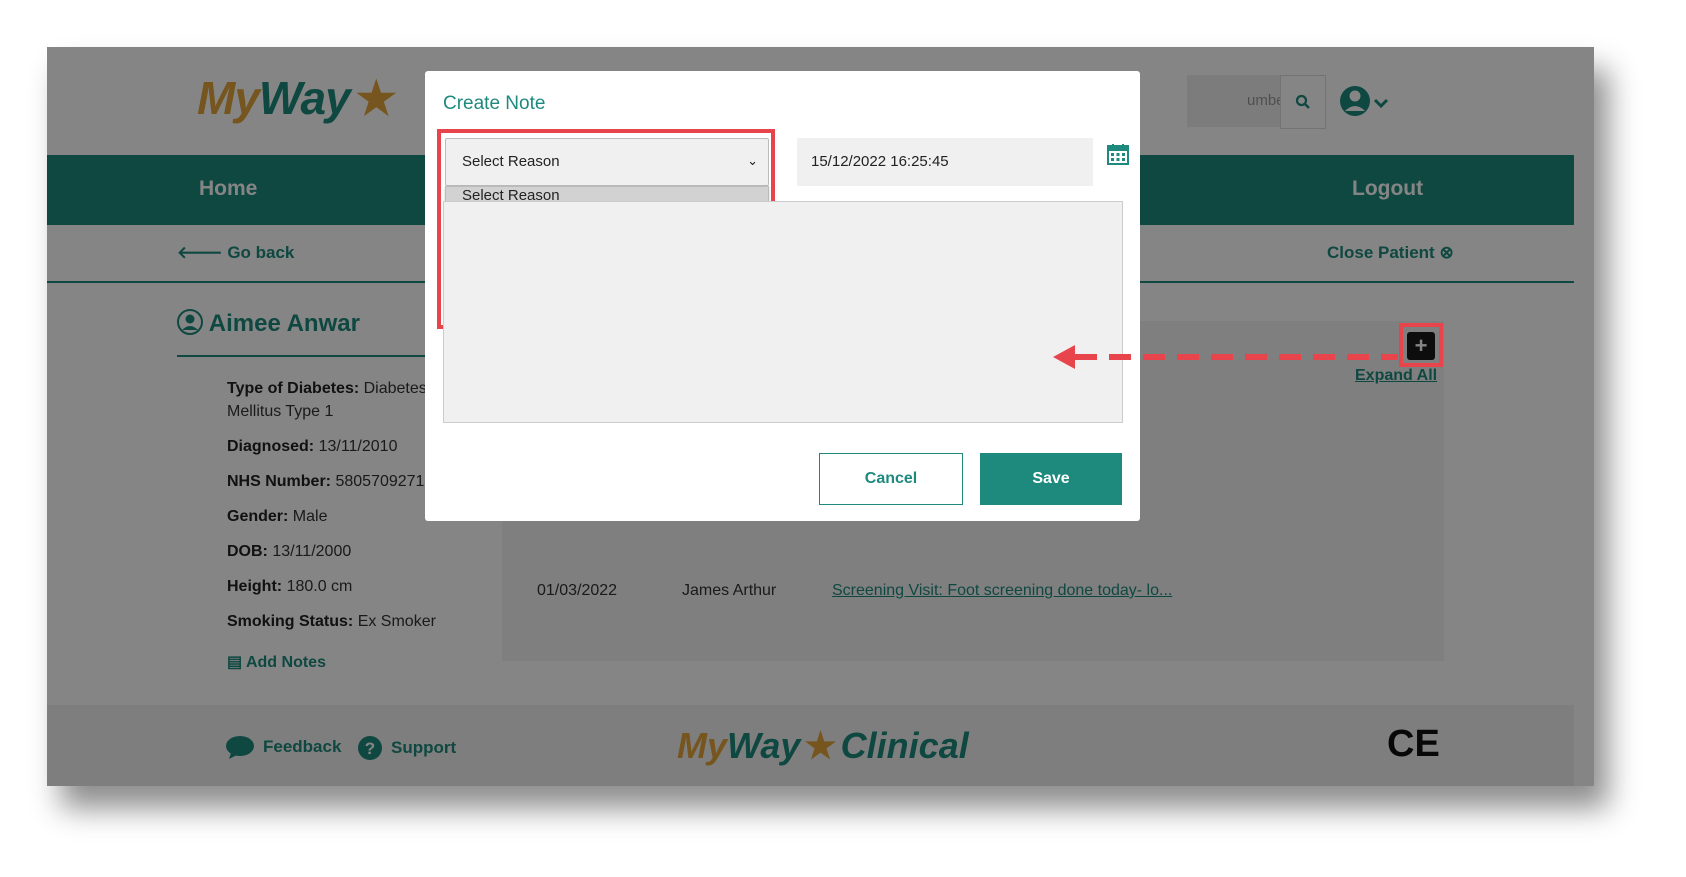 This screenshot has width=1686, height=877. I want to click on datetime-input: 15/12/2022 16:25:45, so click(945, 162).